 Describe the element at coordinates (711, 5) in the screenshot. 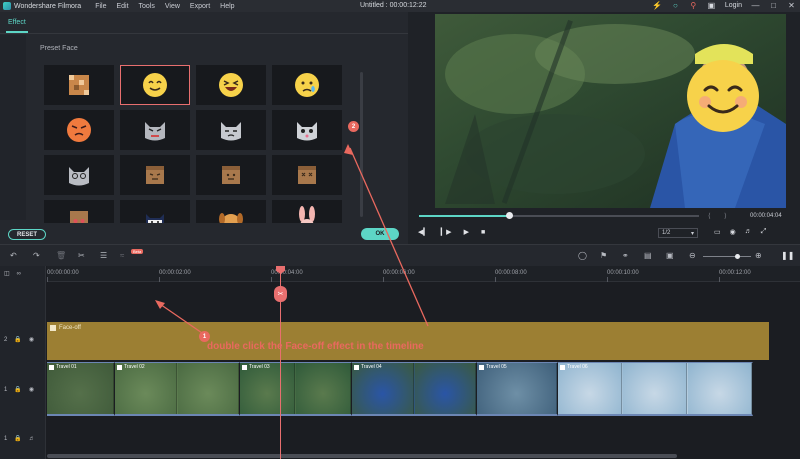

I see `save-icon: ▣` at that location.